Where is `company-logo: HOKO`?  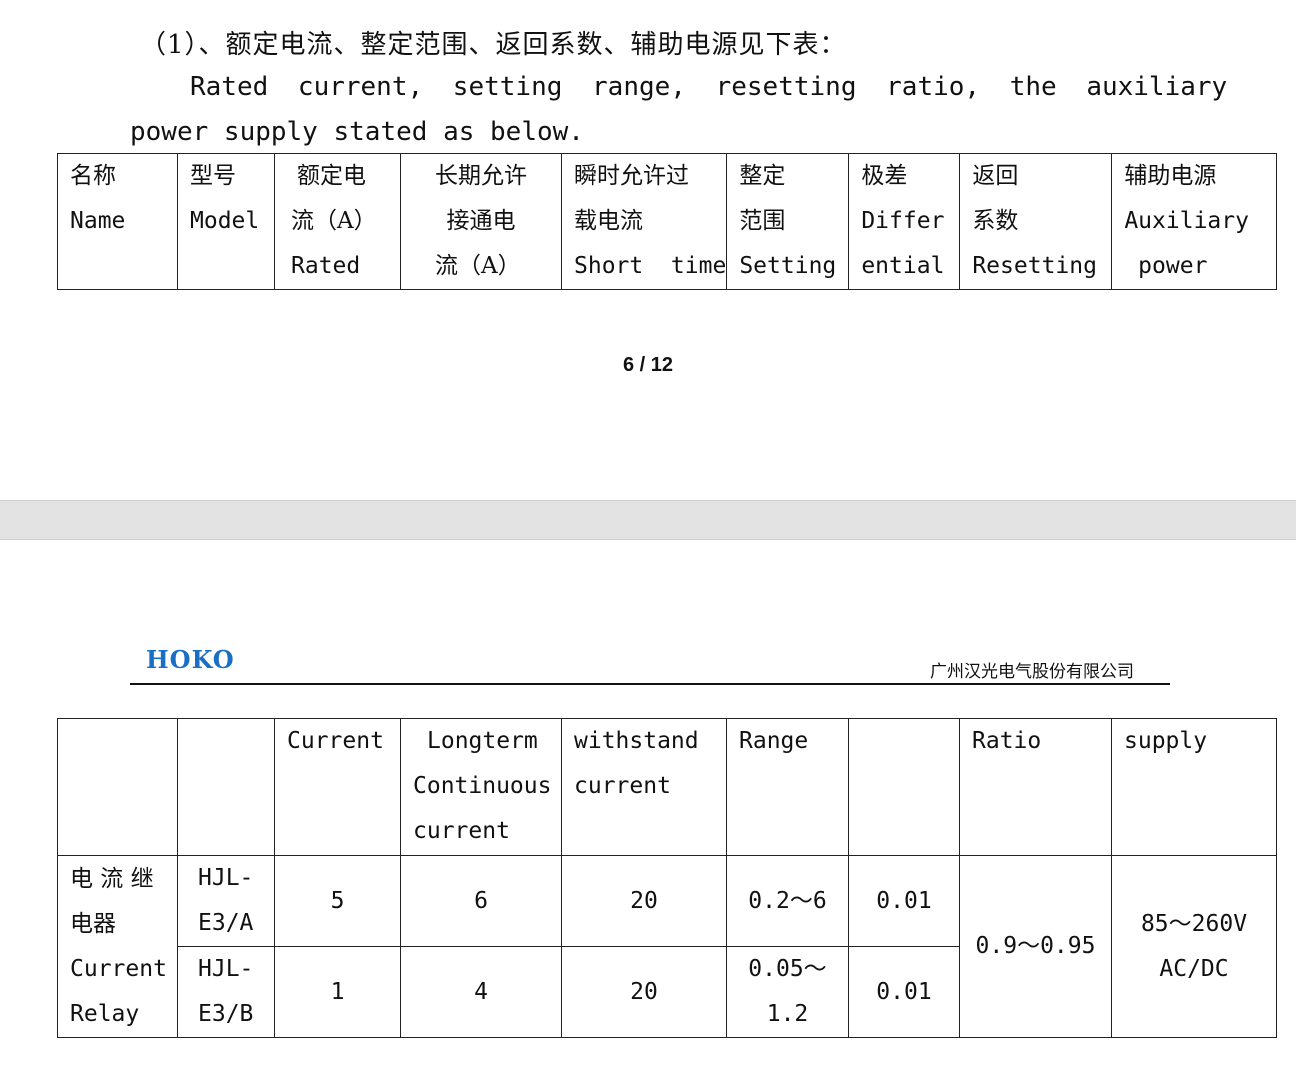 company-logo: HOKO is located at coordinates (190, 659).